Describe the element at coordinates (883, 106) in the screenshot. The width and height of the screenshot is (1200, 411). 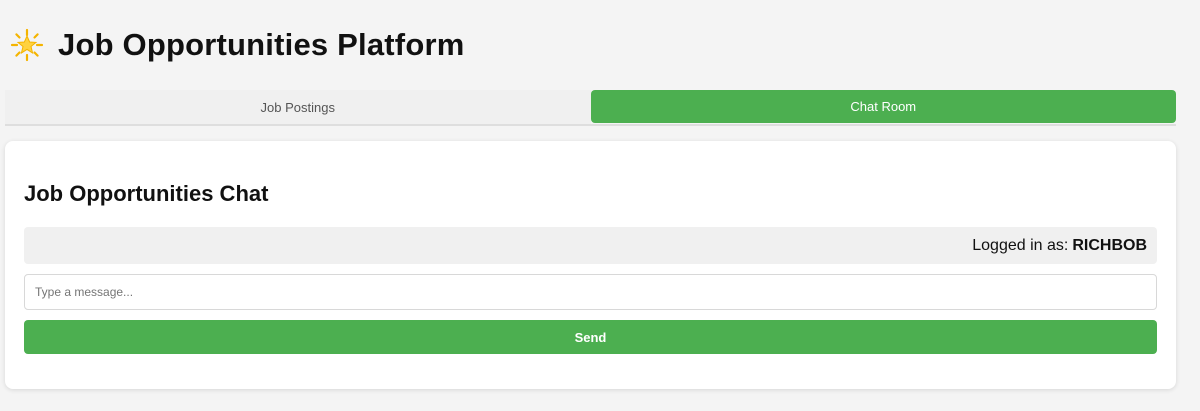
I see `tab-chat-room: Chat Room` at that location.